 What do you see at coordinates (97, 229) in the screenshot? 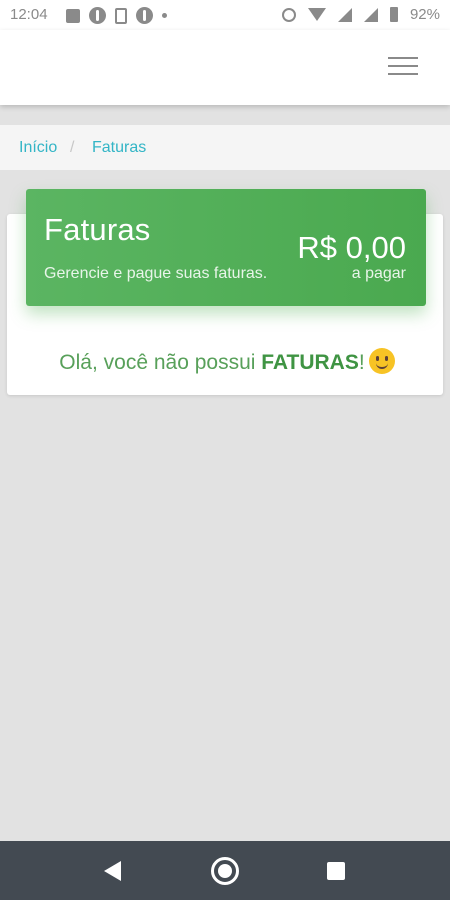
I see `page-title: Faturas` at bounding box center [97, 229].